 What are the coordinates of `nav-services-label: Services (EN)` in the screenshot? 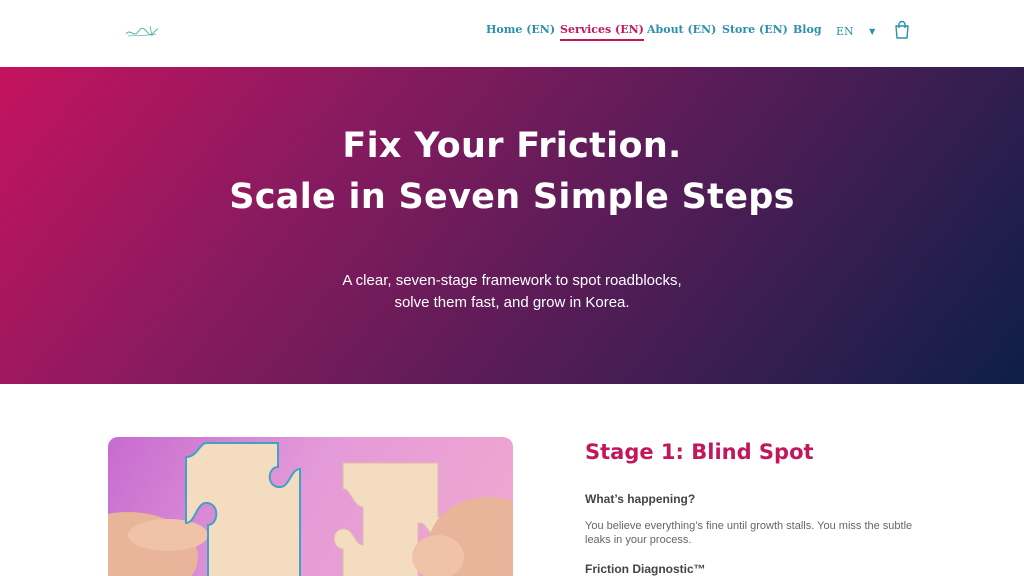 It's located at (602, 29).